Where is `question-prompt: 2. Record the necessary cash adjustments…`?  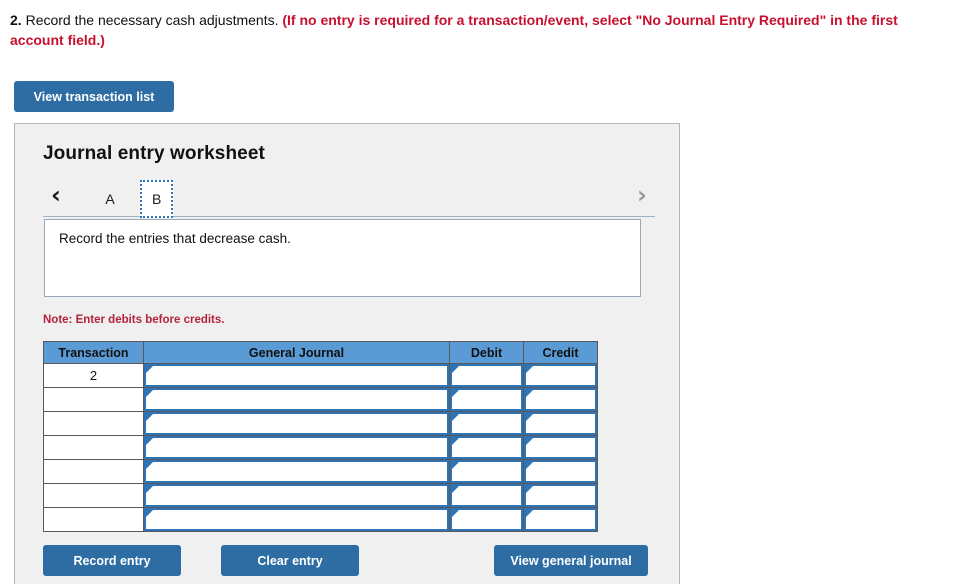
question-prompt: 2. Record the necessary cash adjustments… is located at coordinates (481, 30).